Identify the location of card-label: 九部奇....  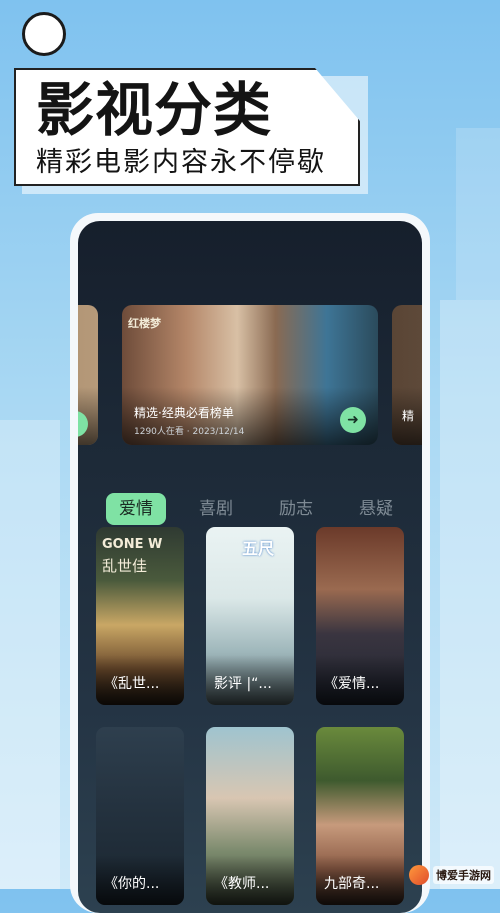
(352, 884).